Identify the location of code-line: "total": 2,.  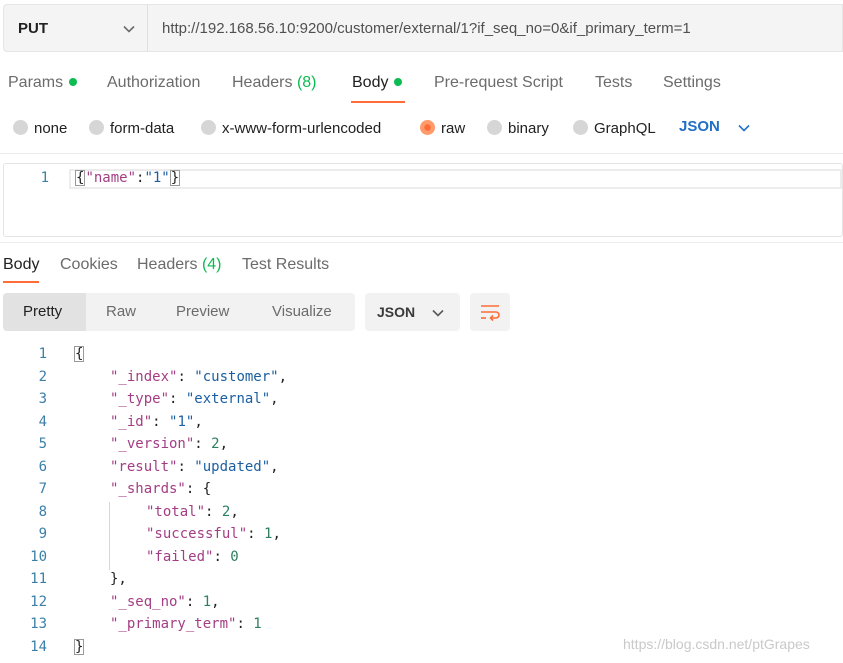
(192, 515).